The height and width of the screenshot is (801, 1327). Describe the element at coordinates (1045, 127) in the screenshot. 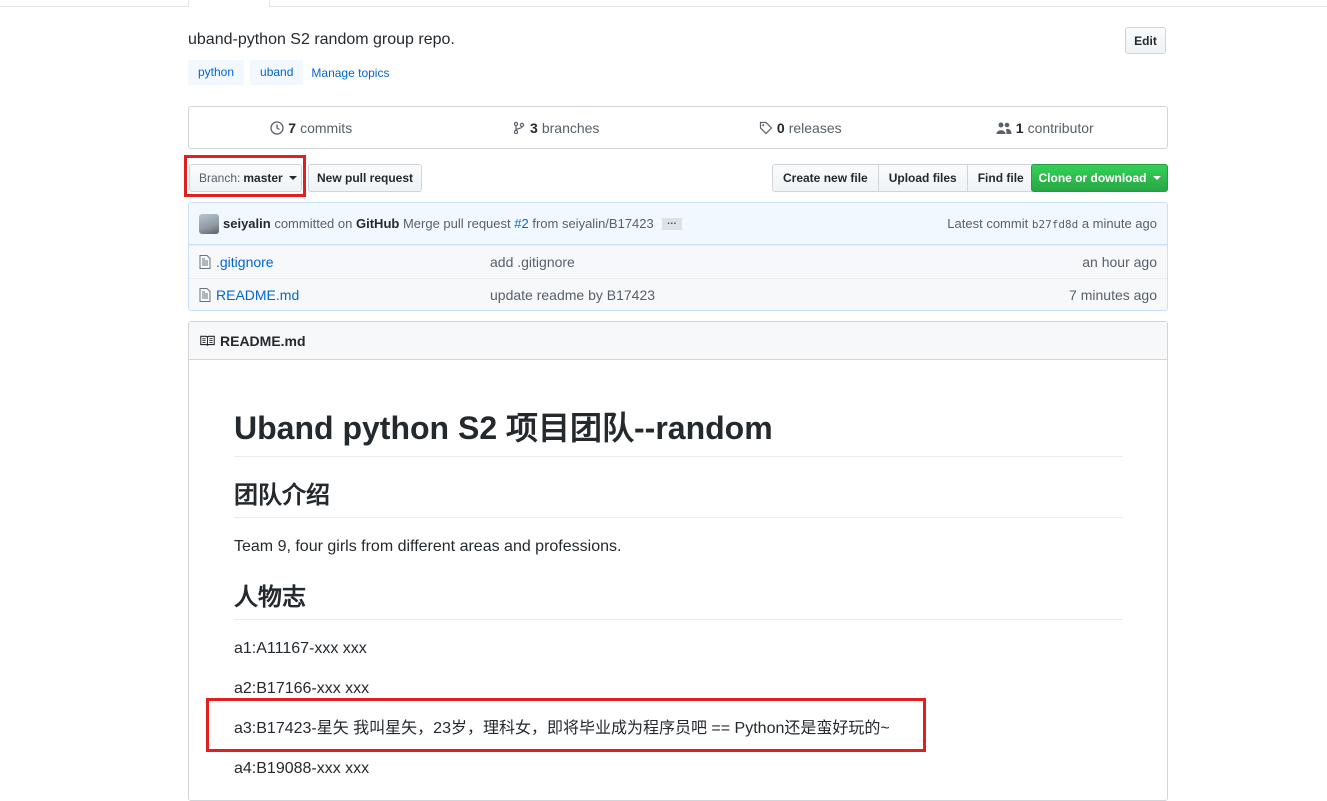

I see `contributors-stat: 1 contributor` at that location.